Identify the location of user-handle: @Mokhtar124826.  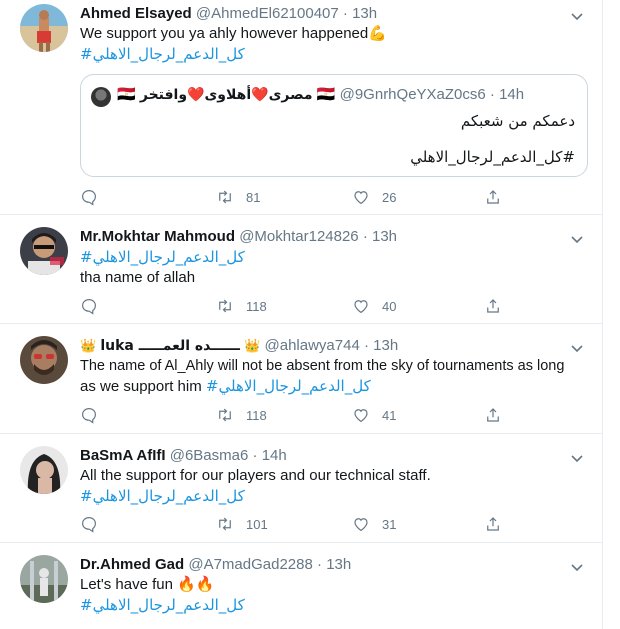
(298, 236).